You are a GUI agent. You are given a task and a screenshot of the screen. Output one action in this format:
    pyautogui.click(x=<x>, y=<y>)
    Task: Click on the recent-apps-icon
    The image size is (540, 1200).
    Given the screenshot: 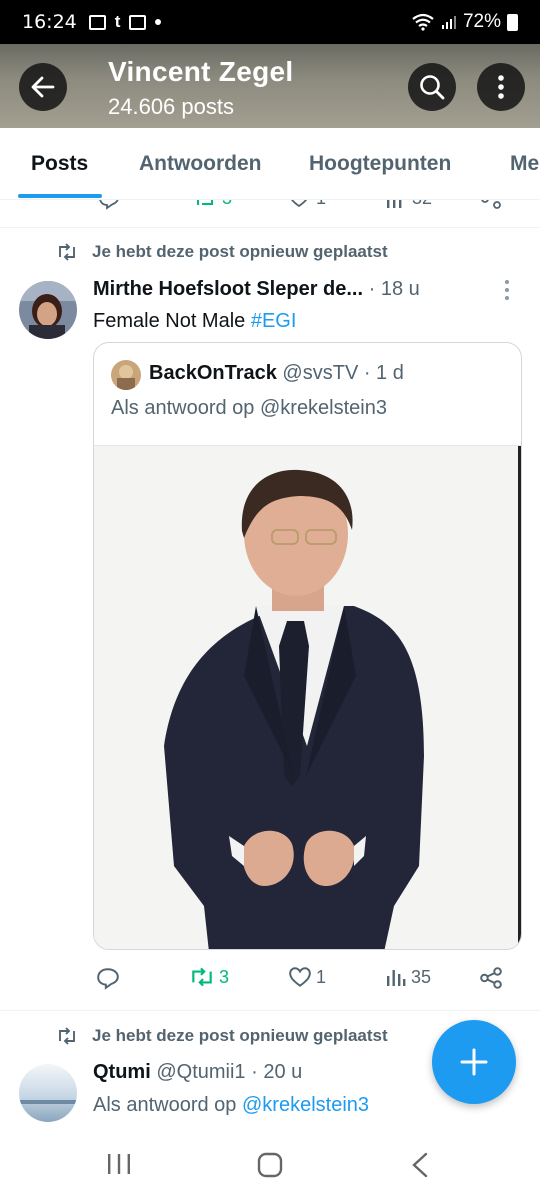 What is the action you would take?
    pyautogui.click(x=119, y=1164)
    